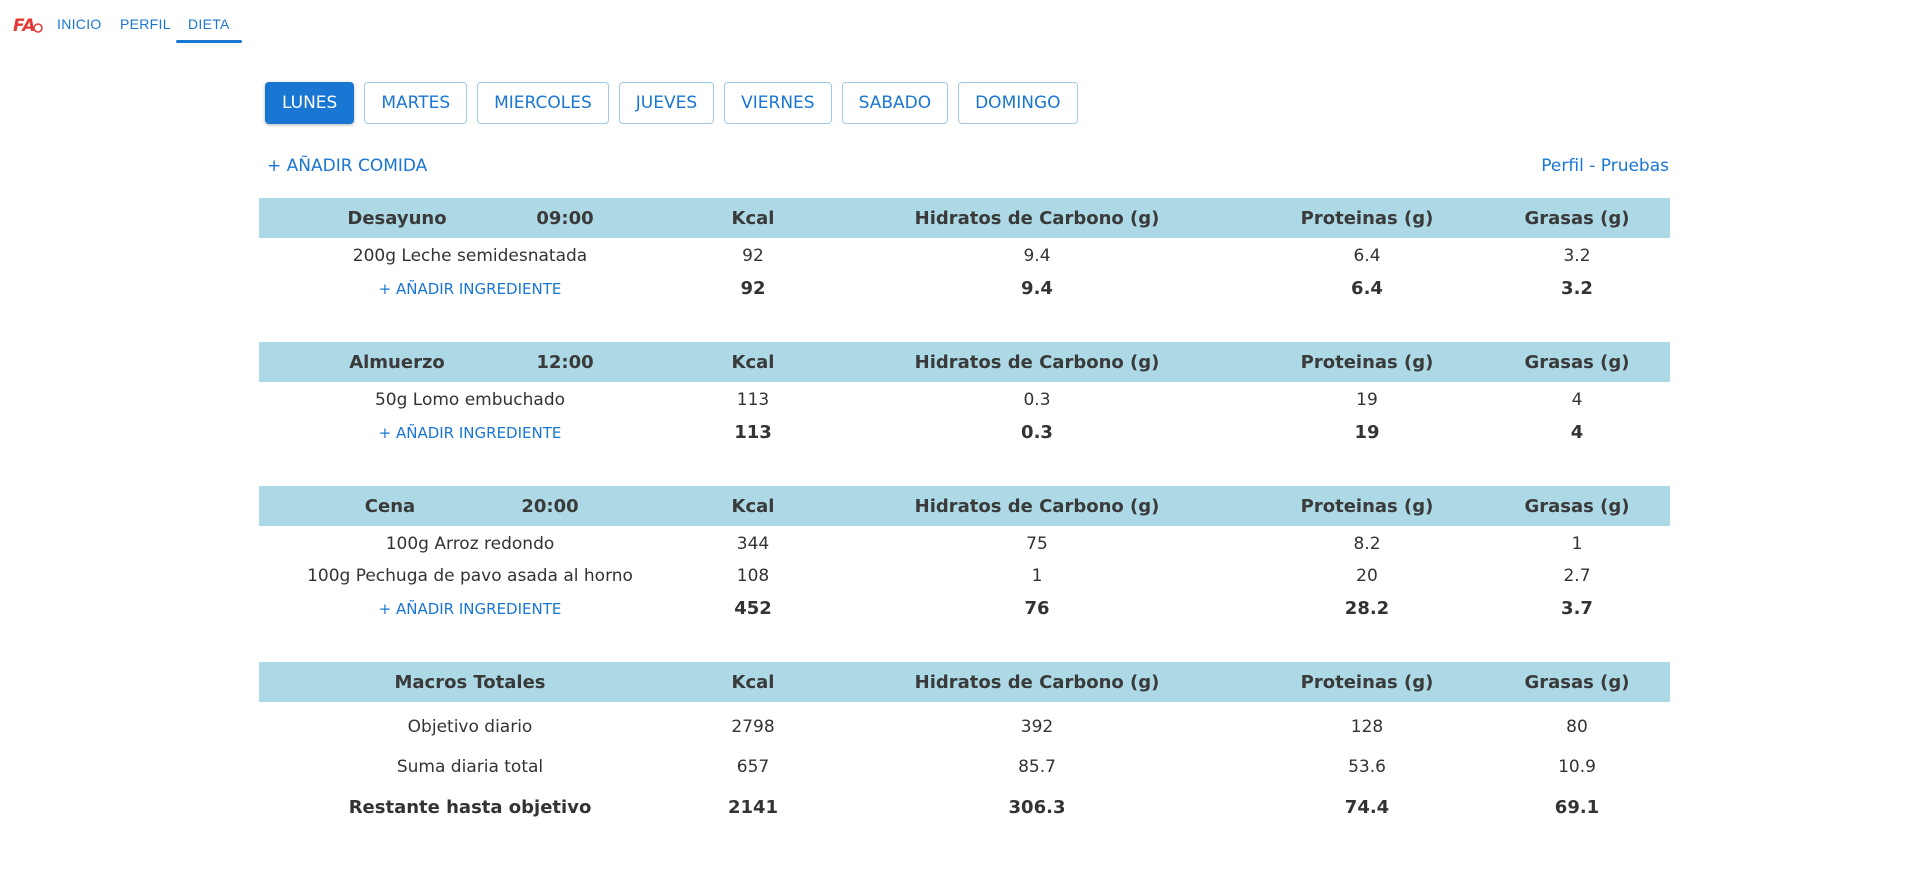  I want to click on ingredient-row: 50g Lomo embuchado 113 0.3 19 4, so click(964, 400).